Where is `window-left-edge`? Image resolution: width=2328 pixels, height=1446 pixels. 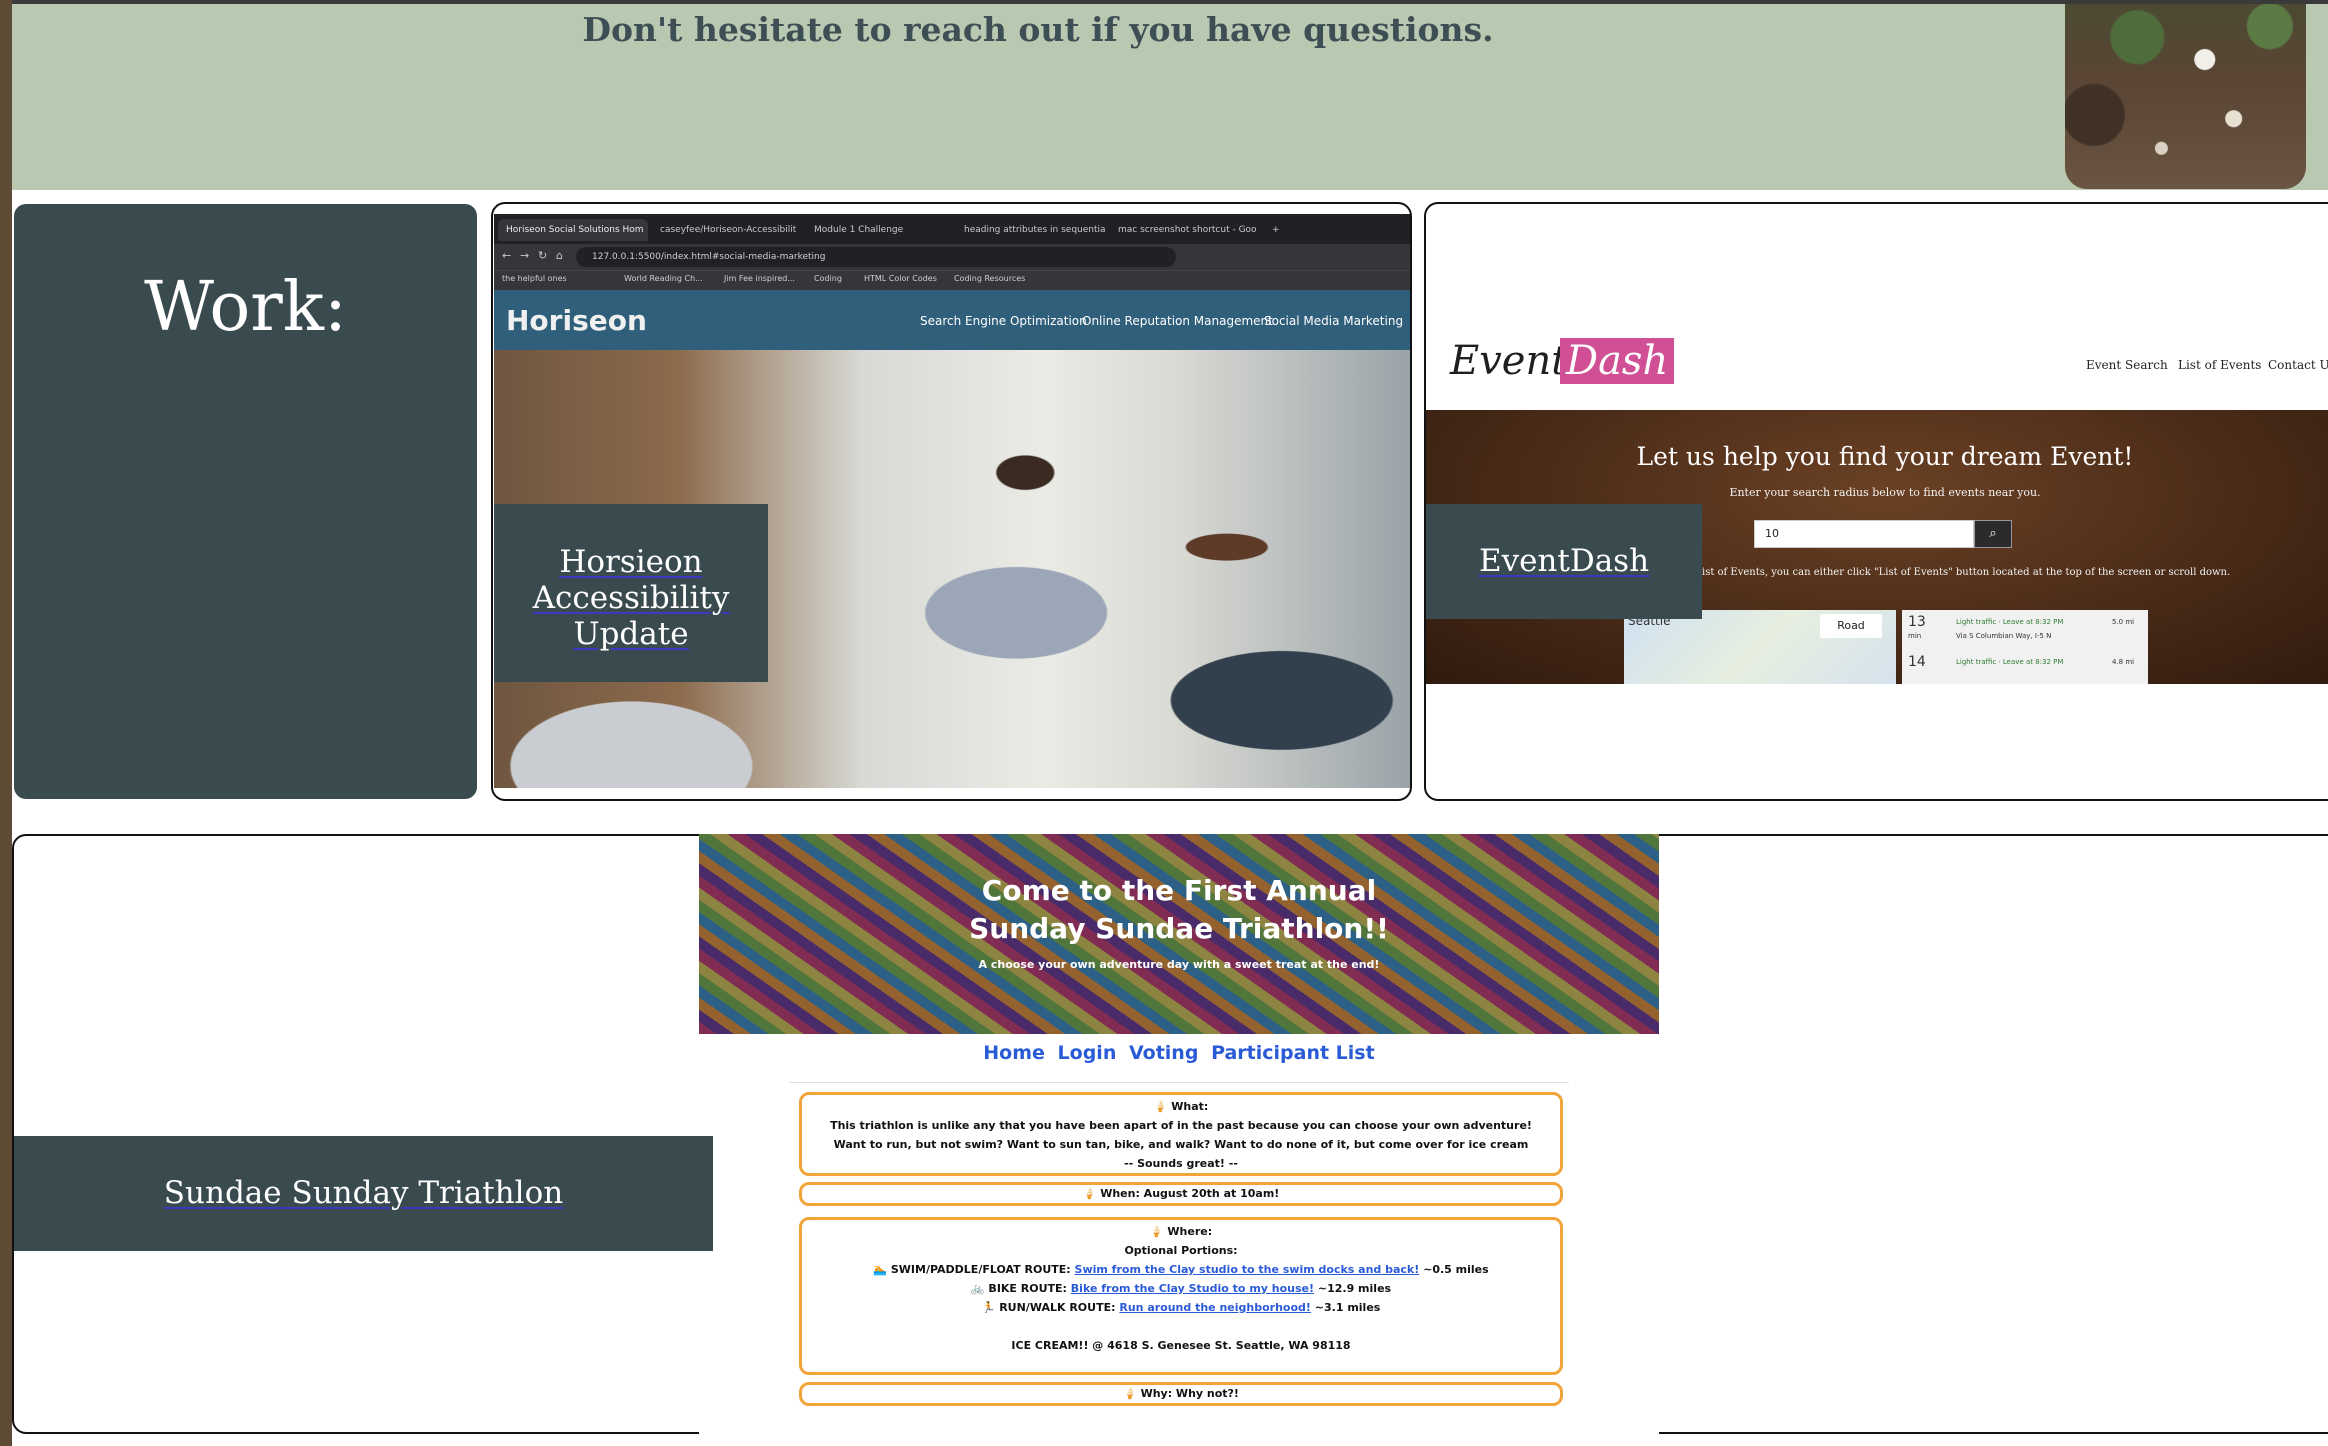
window-left-edge is located at coordinates (6, 723).